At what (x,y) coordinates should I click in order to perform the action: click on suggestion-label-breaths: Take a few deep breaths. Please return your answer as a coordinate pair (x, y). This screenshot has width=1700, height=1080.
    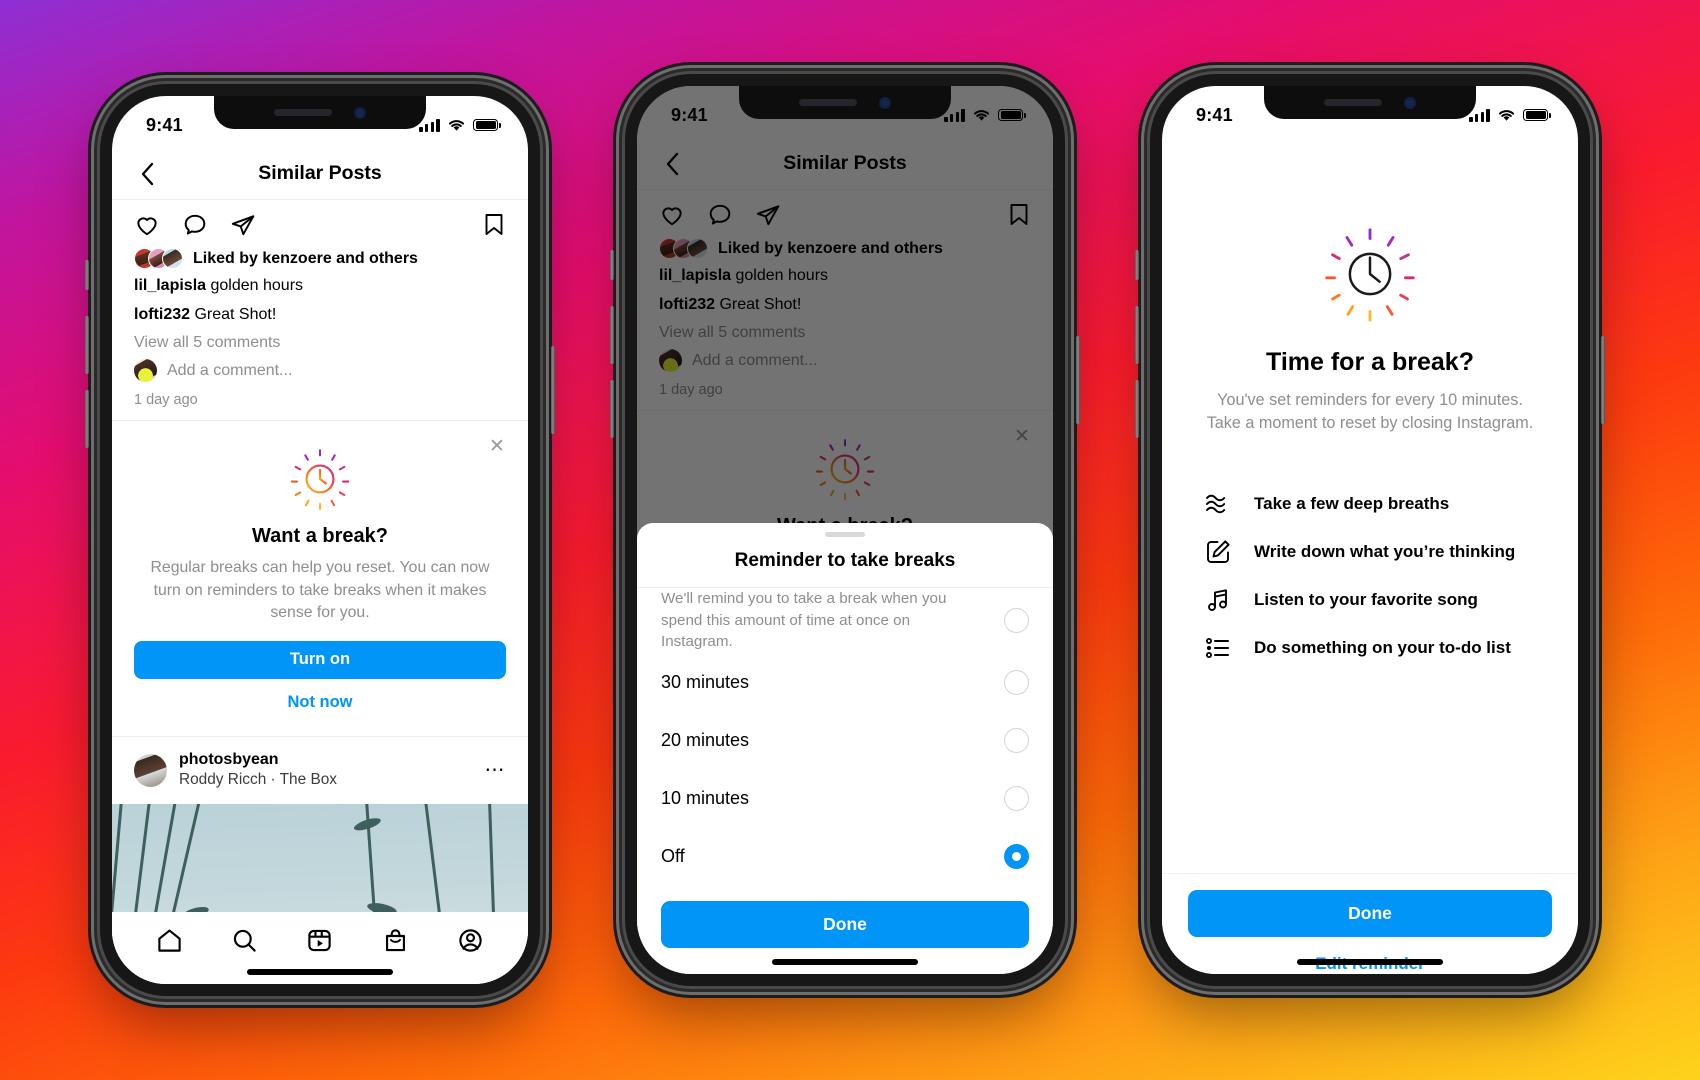
    Looking at the image, I should click on (1352, 503).